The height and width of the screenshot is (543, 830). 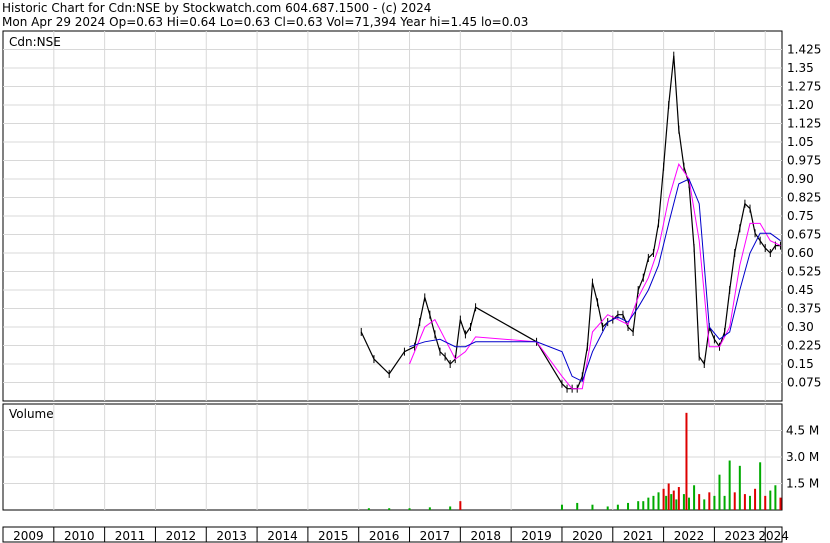 I want to click on year-tick-label: 2015, so click(x=333, y=536).